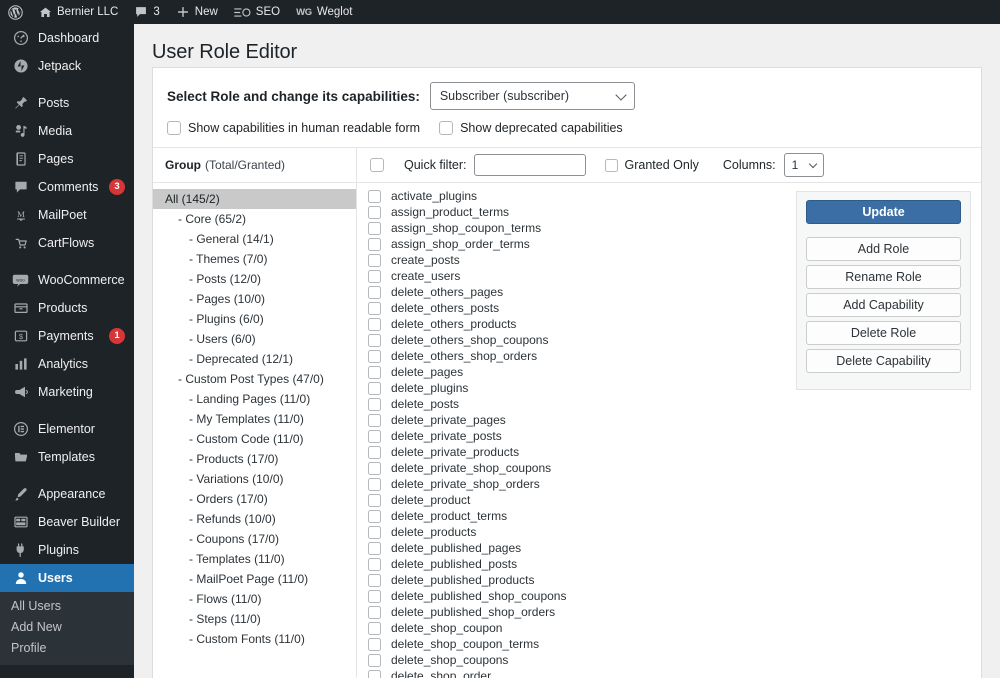 This screenshot has width=1000, height=678. Describe the element at coordinates (67, 215) in the screenshot. I see `sidebar-item-mailpoet: M MailPoet` at that location.